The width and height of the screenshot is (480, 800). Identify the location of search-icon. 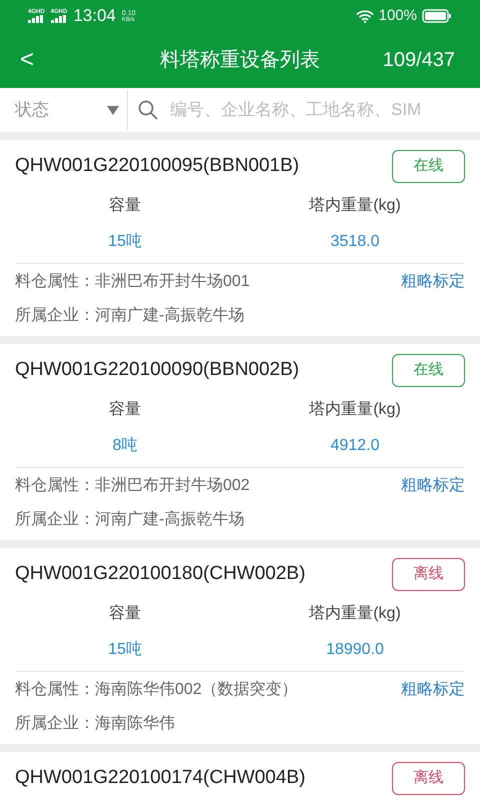
(148, 110).